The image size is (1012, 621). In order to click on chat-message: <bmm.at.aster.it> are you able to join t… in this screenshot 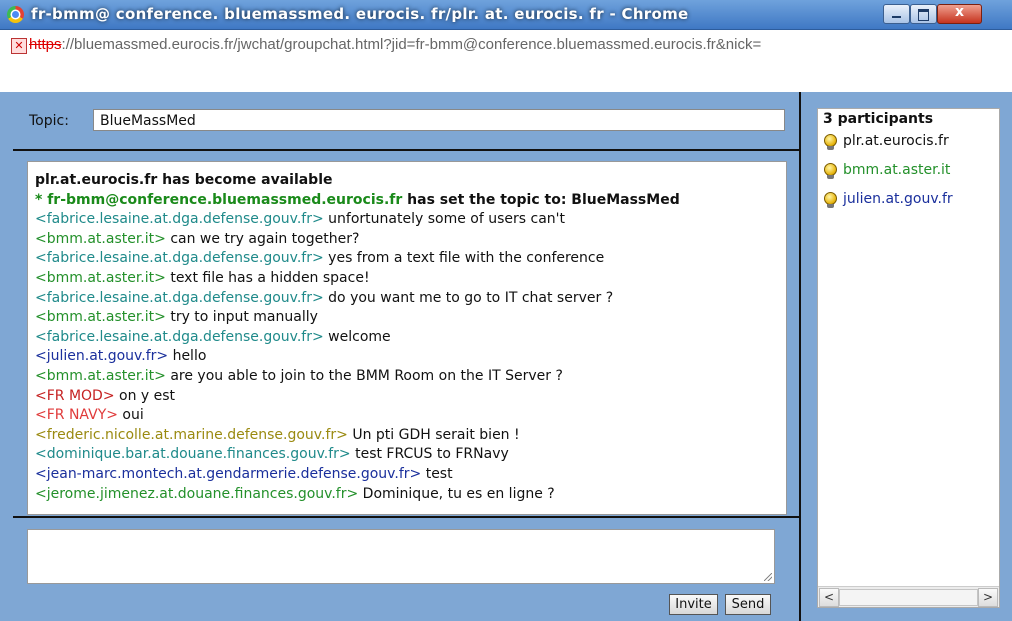, I will do `click(410, 377)`.